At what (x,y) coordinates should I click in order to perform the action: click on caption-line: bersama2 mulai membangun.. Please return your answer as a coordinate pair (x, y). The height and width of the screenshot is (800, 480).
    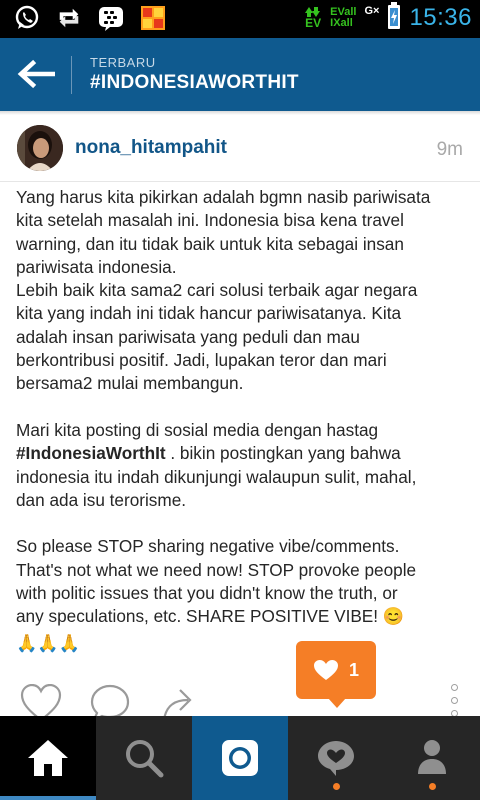
    Looking at the image, I should click on (130, 383).